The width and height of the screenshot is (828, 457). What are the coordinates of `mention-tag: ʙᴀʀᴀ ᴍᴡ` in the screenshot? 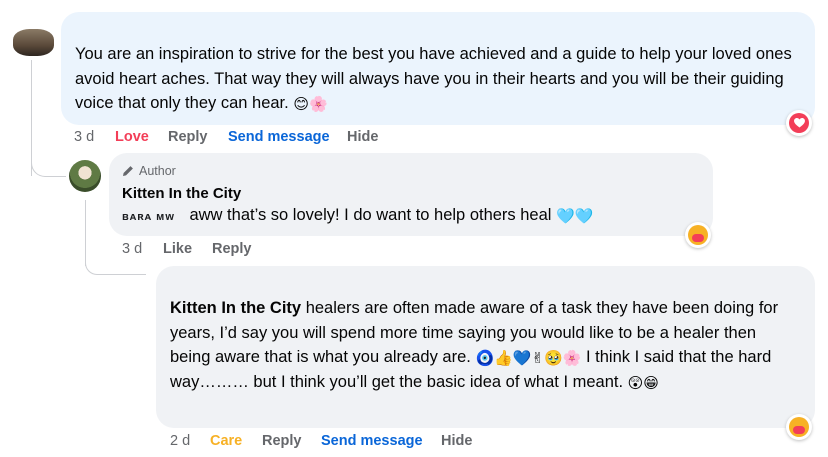 It's located at (148, 217).